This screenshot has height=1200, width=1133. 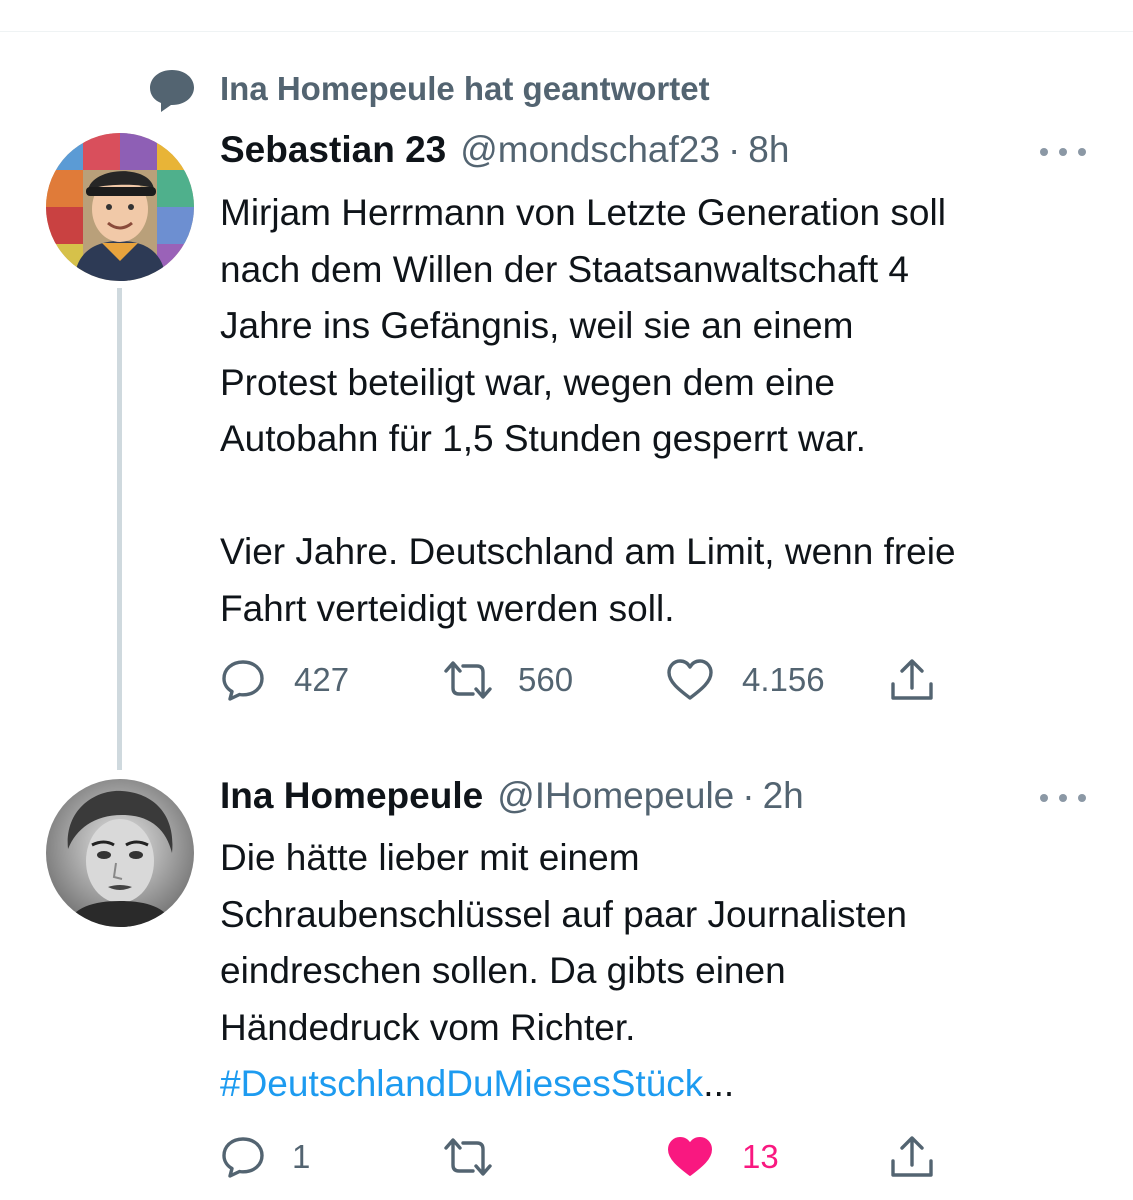 What do you see at coordinates (333, 150) in the screenshot?
I see `author-name: Sebastian 23` at bounding box center [333, 150].